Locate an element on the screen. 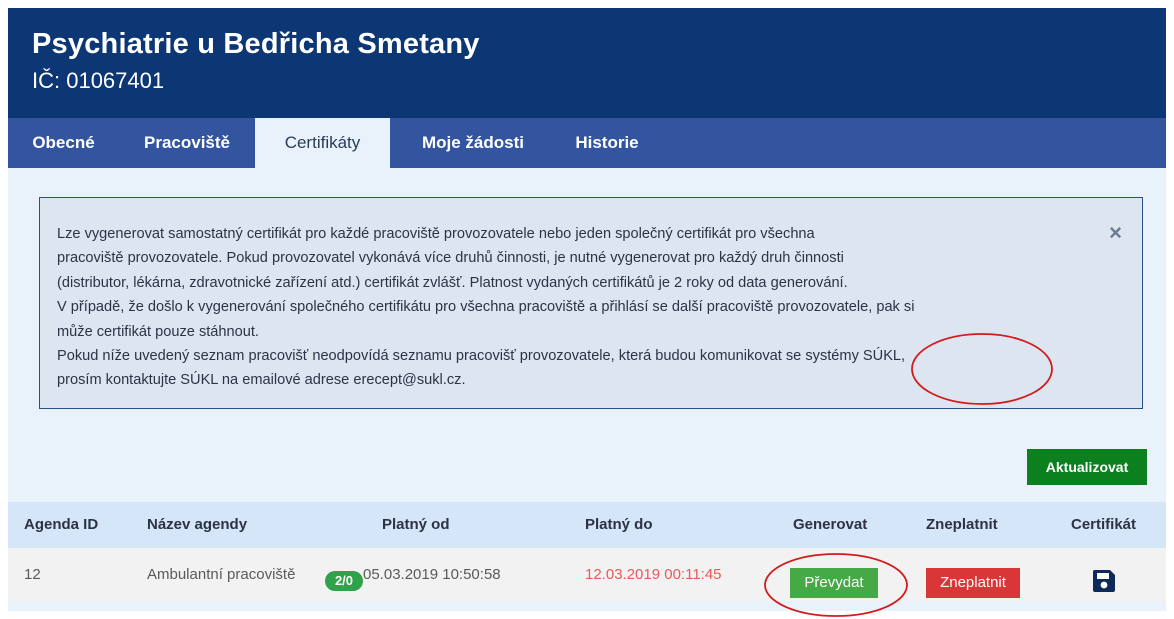  column-header-name: Název agendy is located at coordinates (197, 524).